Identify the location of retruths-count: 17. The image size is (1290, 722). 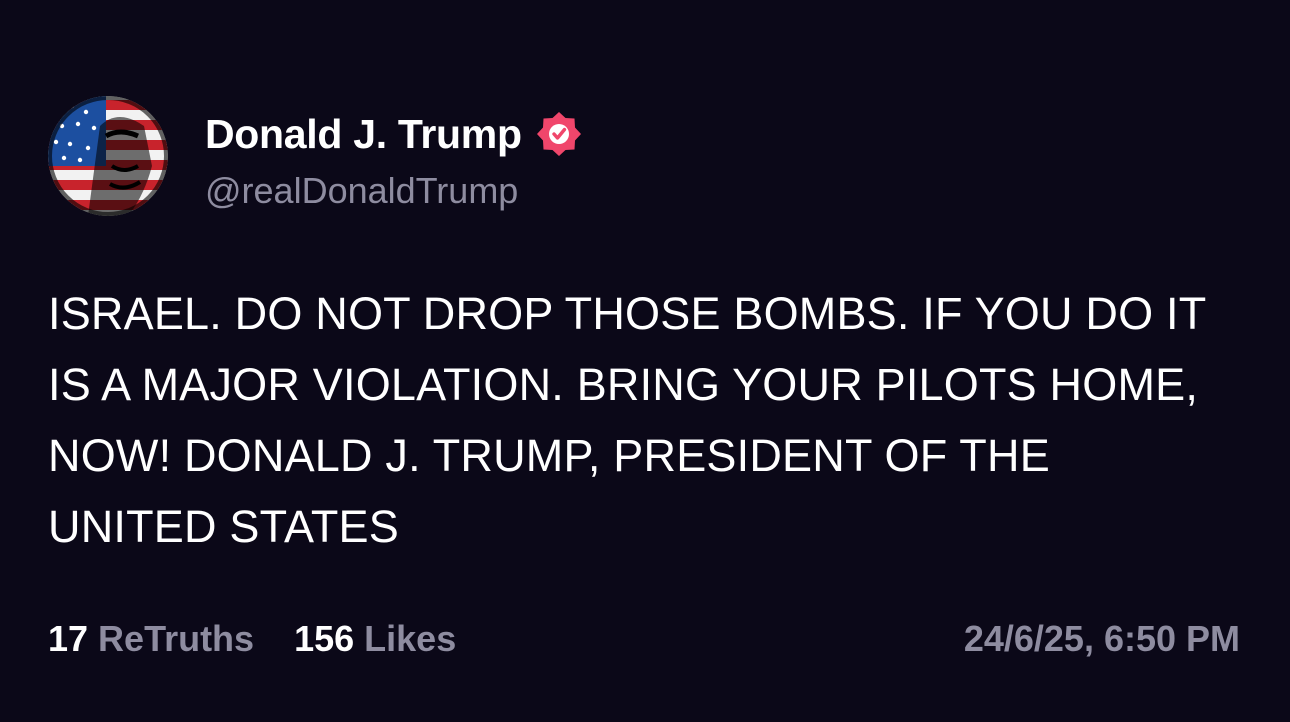
(68, 638).